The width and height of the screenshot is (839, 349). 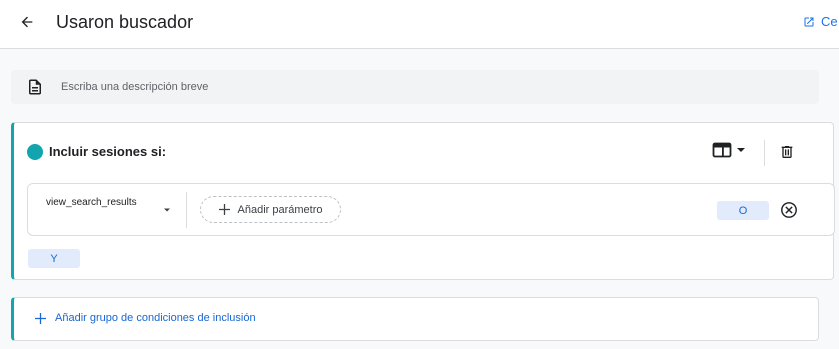 I want to click on add-parameter-label: Añadir parámetro, so click(x=280, y=209).